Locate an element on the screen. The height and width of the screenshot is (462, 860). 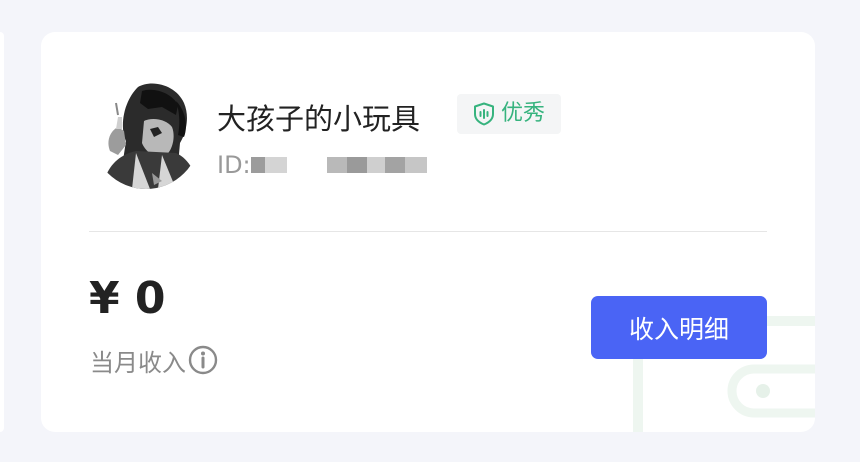
info-icon is located at coordinates (203, 360).